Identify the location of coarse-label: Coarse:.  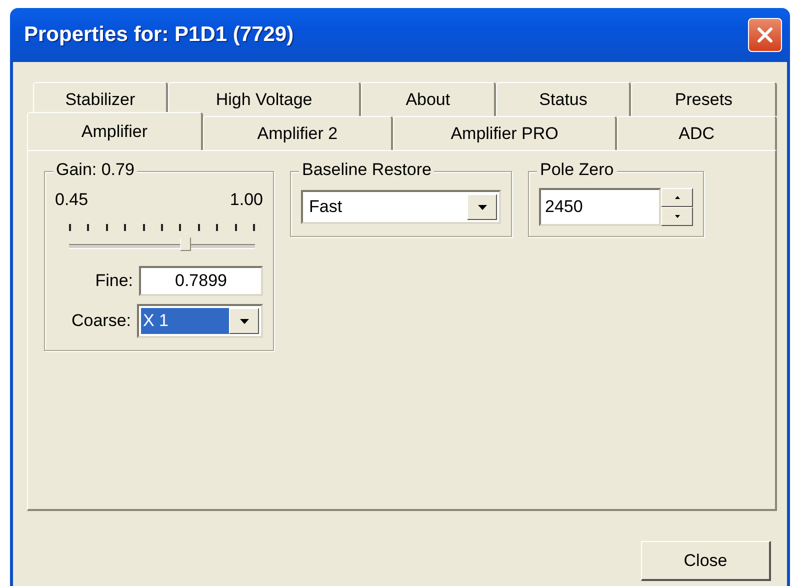
(101, 321).